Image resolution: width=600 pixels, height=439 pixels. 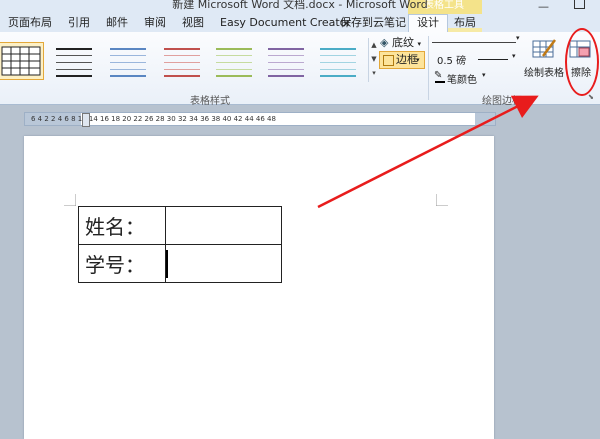 I want to click on tab-view: 视图, so click(x=193, y=23).